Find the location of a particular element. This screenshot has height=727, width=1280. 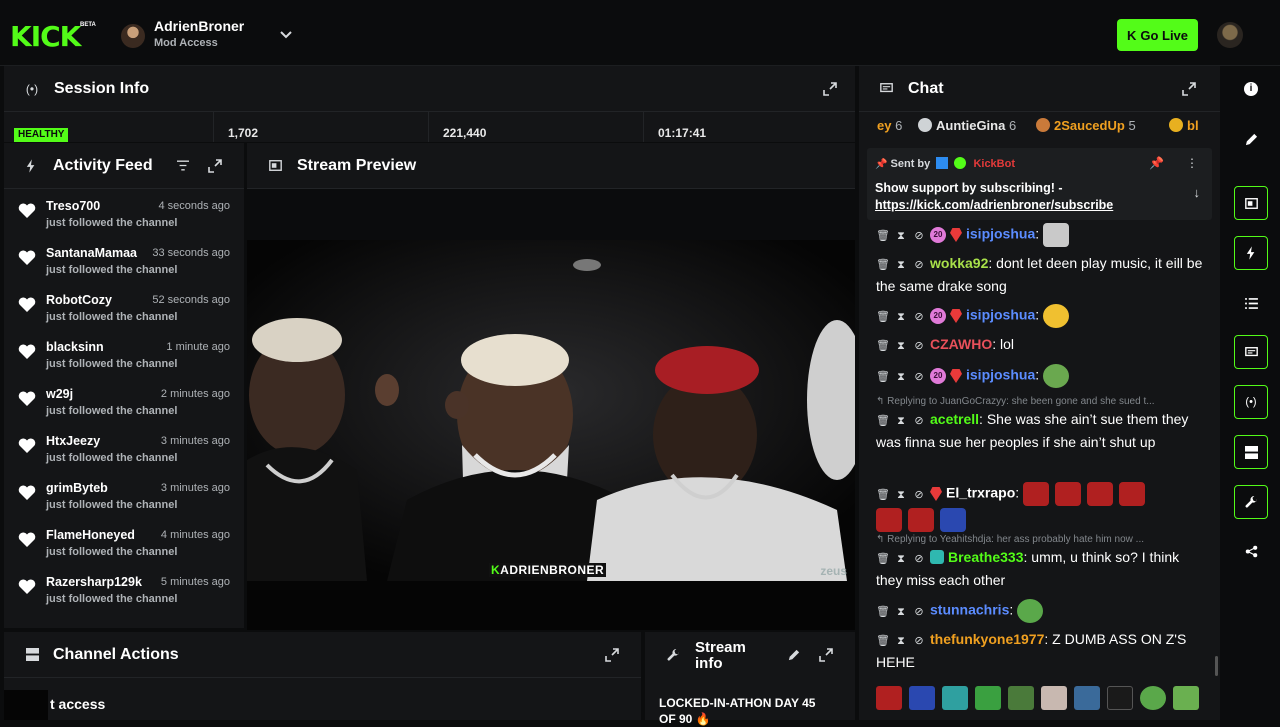

user-avatar is located at coordinates (1230, 35).